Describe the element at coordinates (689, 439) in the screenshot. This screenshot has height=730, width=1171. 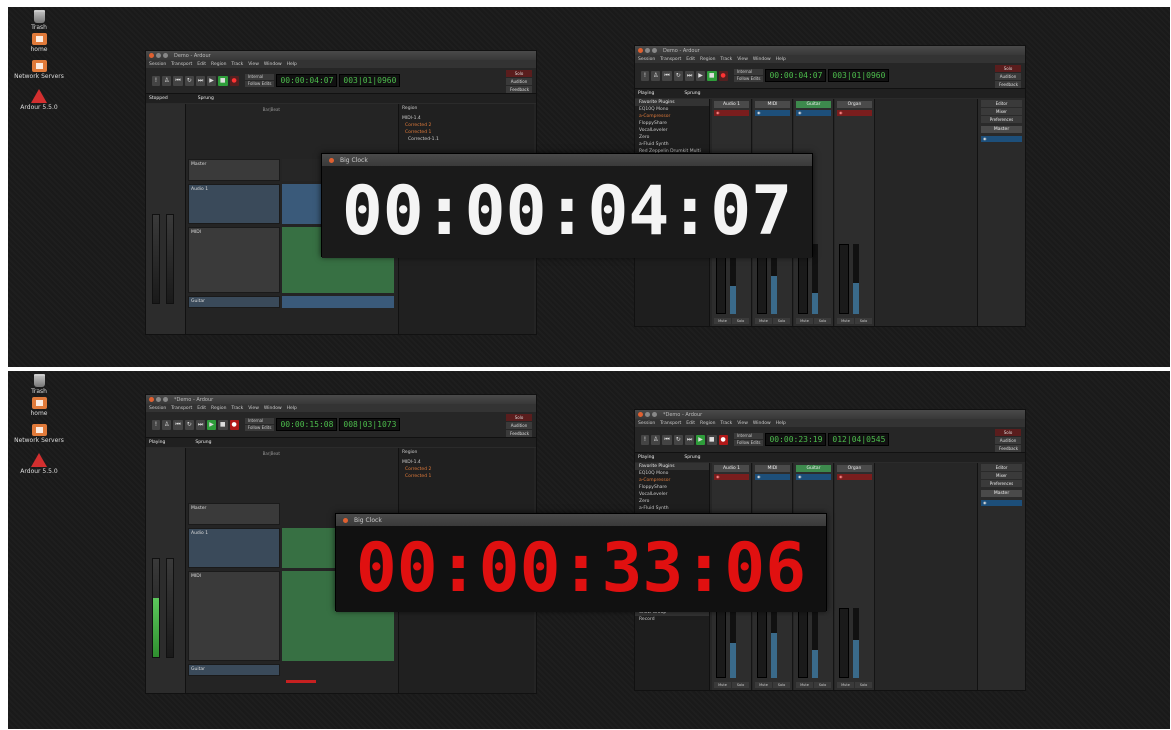
I see `goto-end-button: ⏭` at that location.